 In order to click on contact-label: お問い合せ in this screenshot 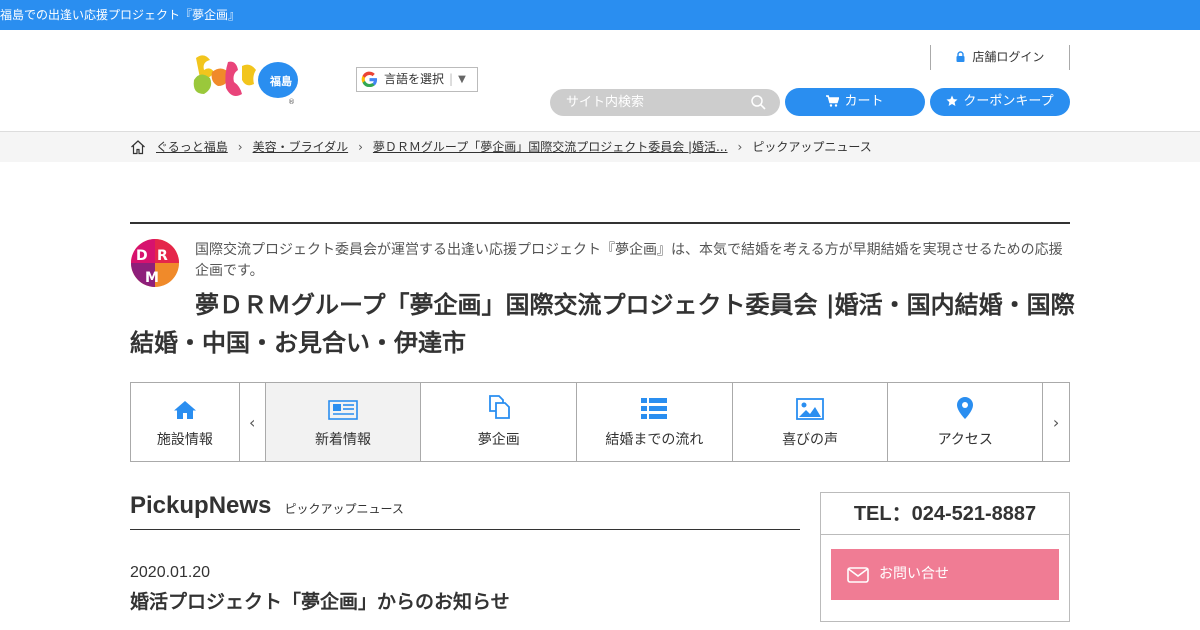, I will do `click(914, 574)`.